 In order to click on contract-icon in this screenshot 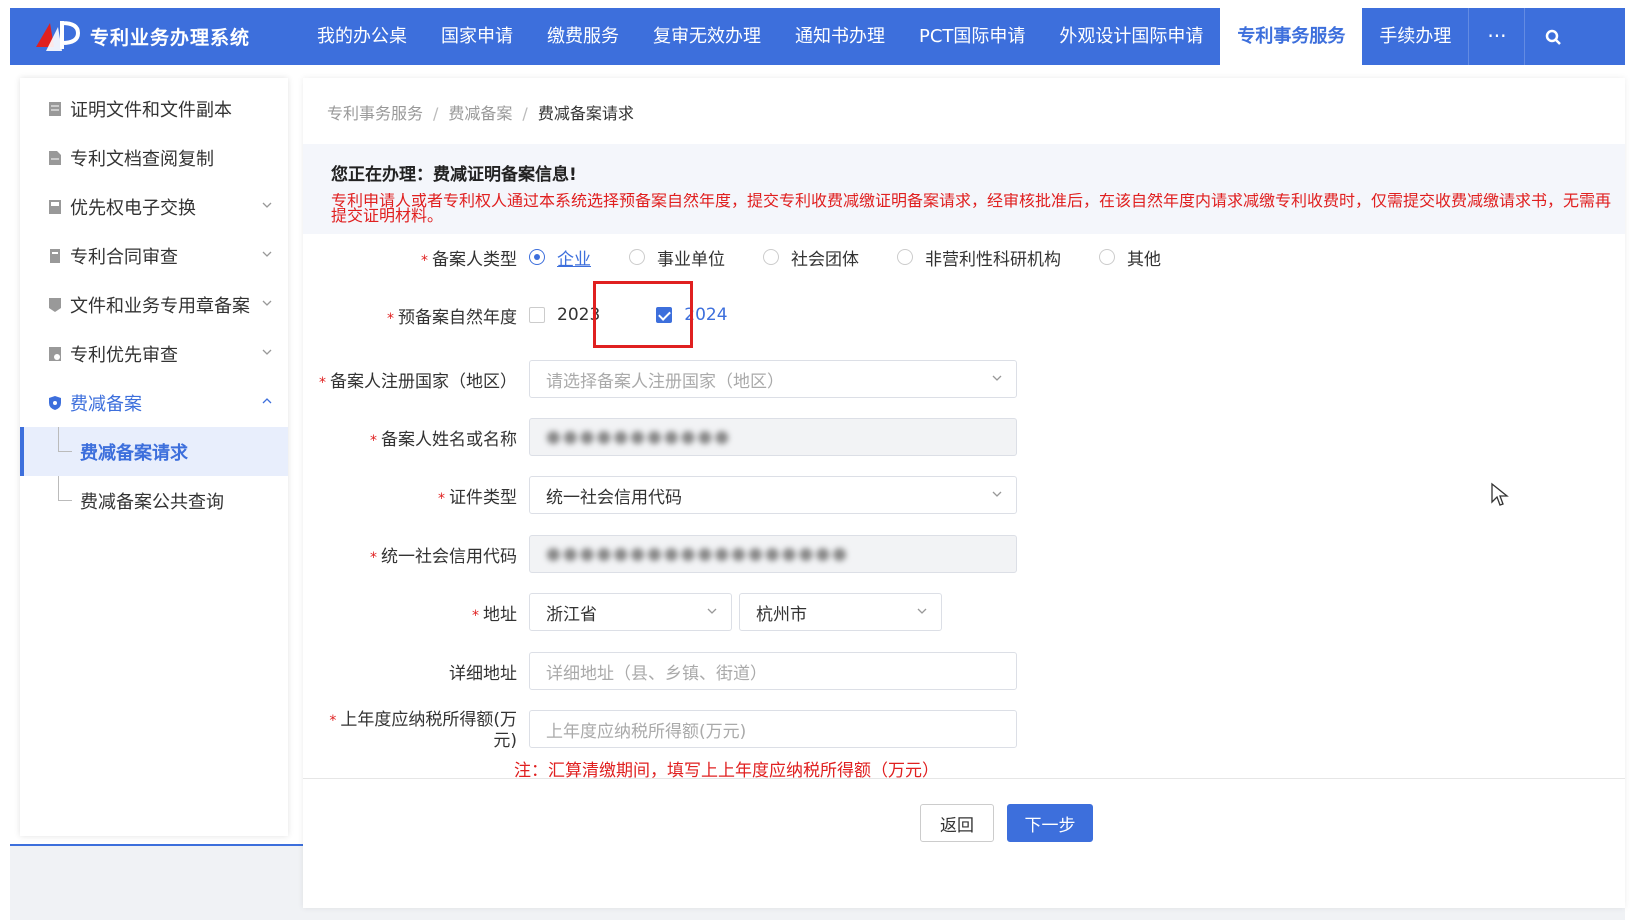, I will do `click(55, 256)`.